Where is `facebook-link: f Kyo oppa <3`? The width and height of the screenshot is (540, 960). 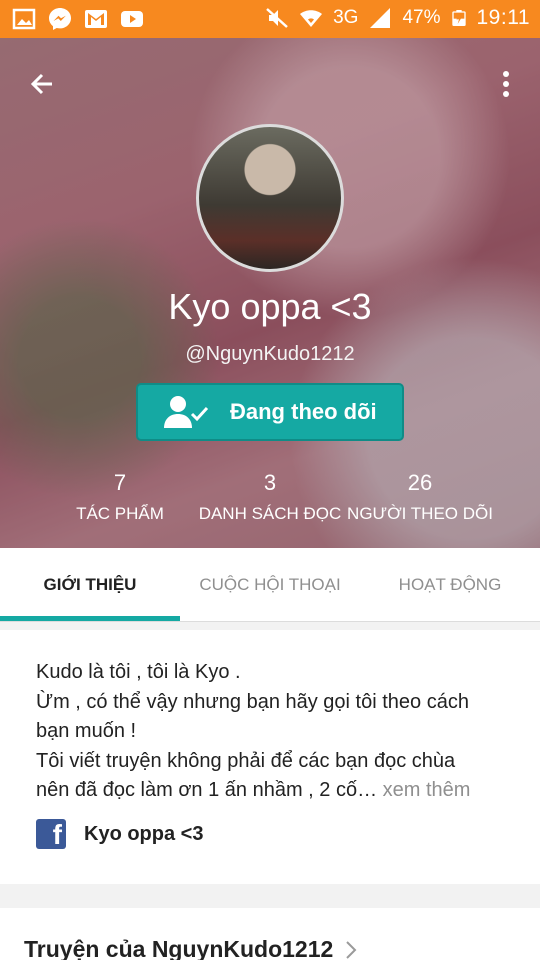 facebook-link: f Kyo oppa <3 is located at coordinates (120, 834).